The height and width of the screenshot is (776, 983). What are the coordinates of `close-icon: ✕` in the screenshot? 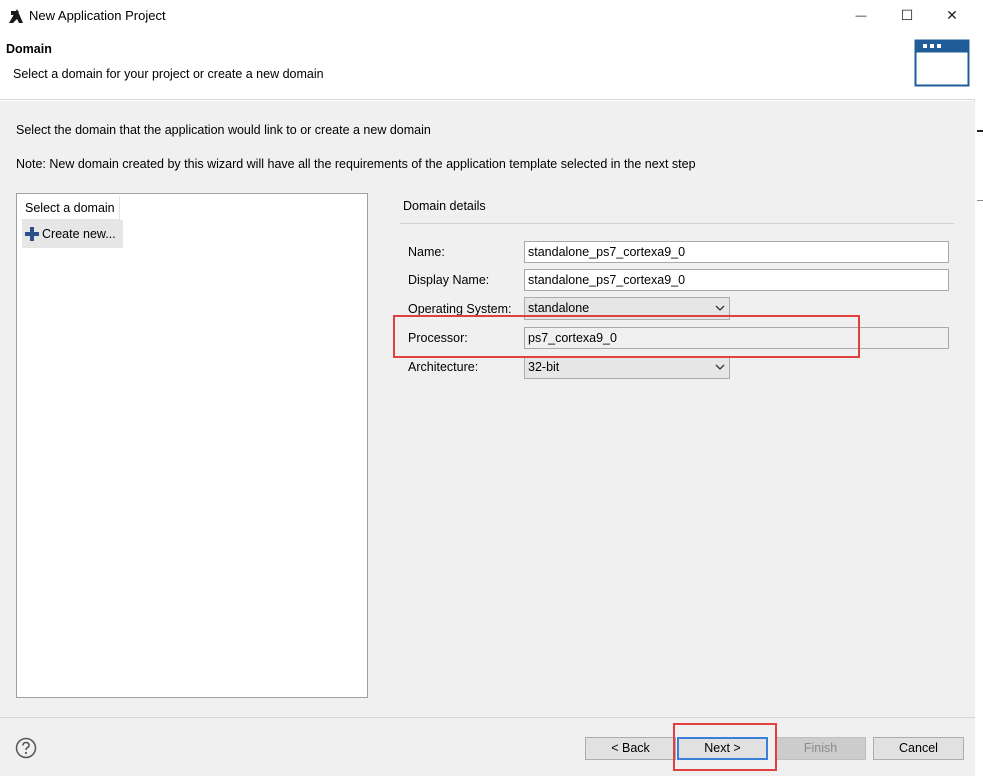 It's located at (952, 15).